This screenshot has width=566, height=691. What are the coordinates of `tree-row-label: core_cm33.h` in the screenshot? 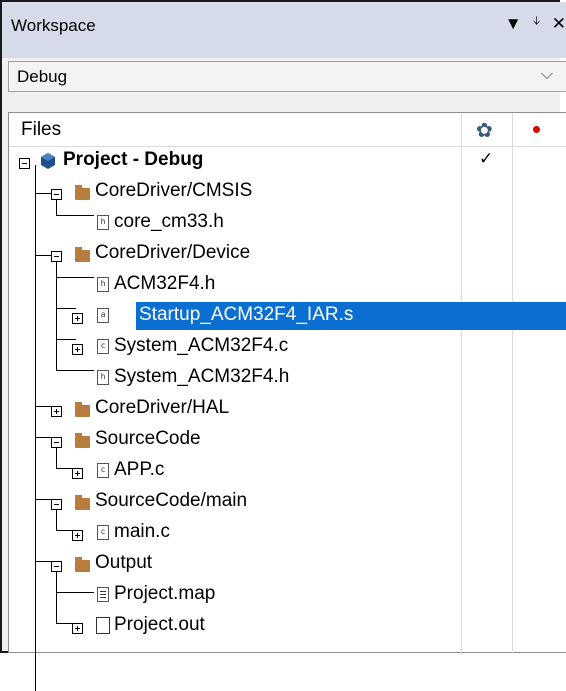 It's located at (169, 221).